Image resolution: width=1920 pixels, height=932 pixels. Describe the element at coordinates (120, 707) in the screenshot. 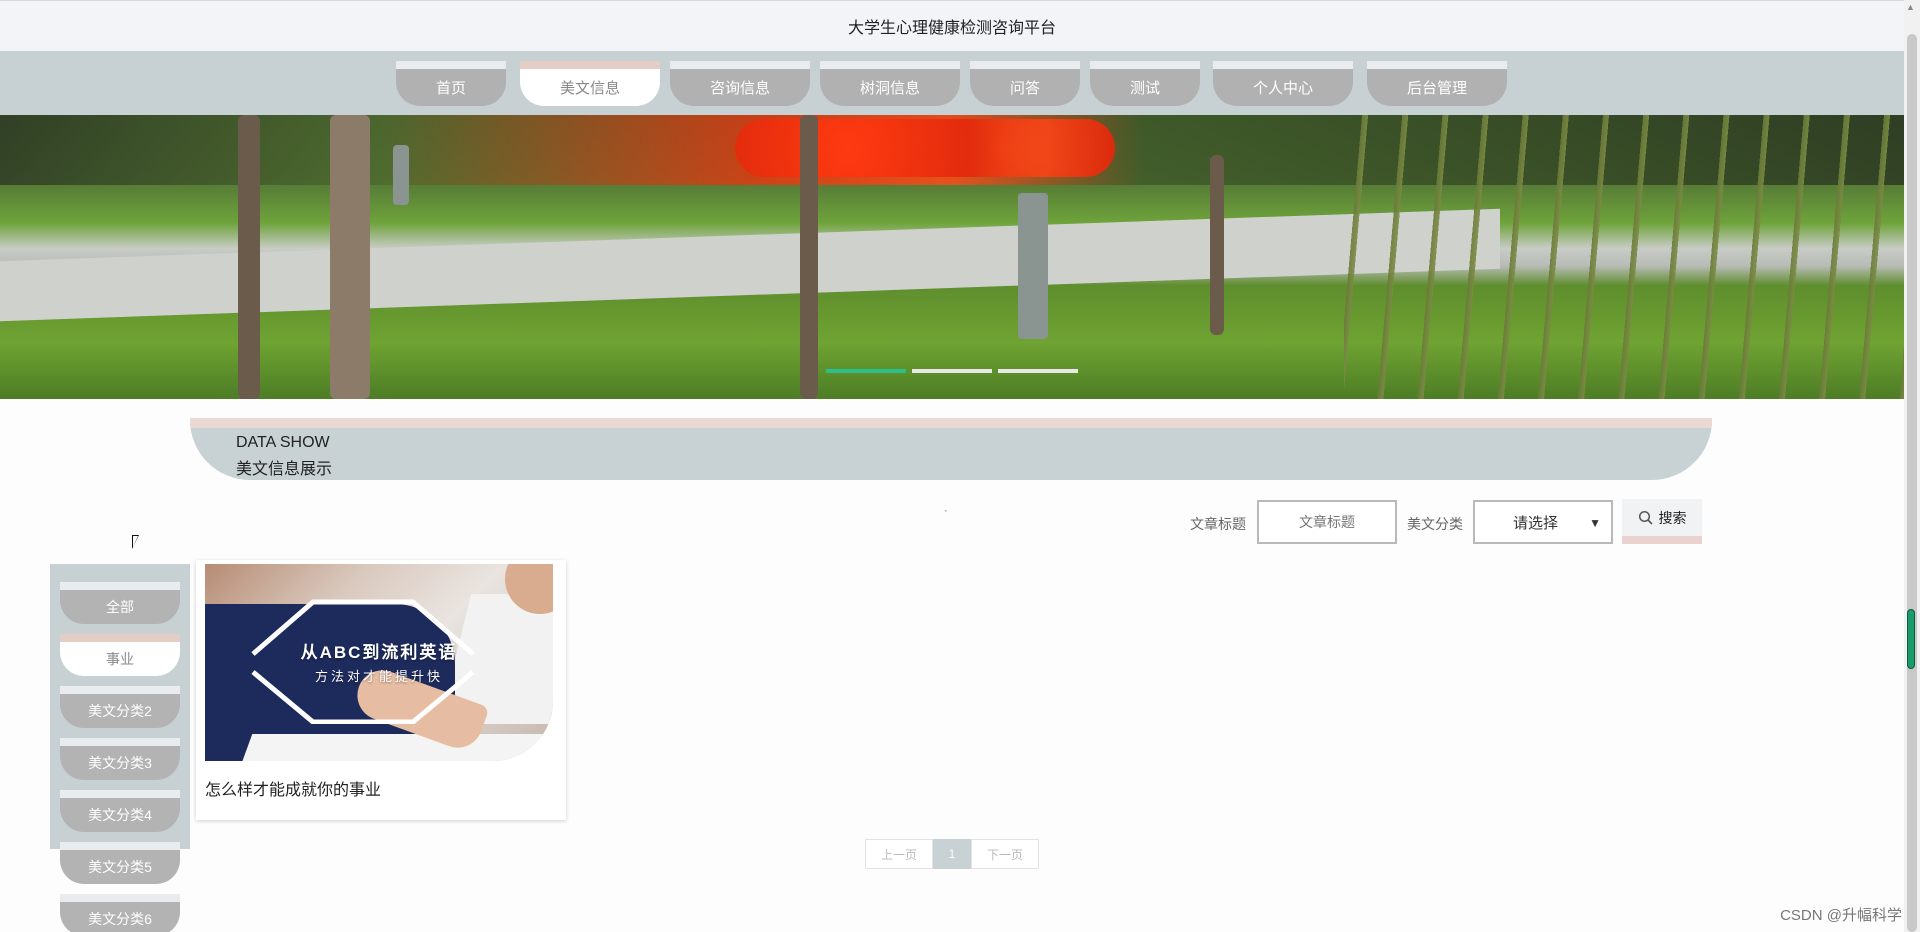

I see `category-item-2: 美文分类2` at that location.